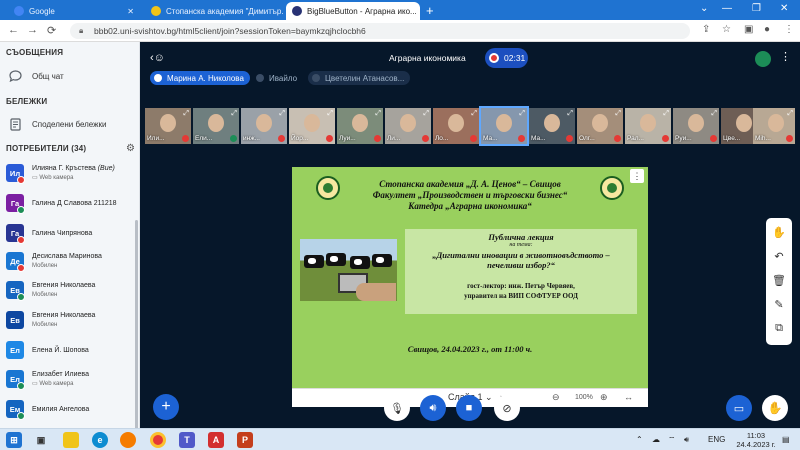 The image size is (800, 450). What do you see at coordinates (277, 78) in the screenshot?
I see `talker-chip: Ивайло` at bounding box center [277, 78].